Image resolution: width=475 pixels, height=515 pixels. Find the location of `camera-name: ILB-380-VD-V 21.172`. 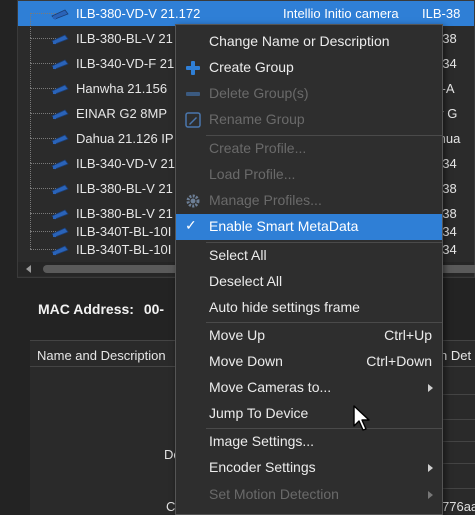

camera-name: ILB-380-VD-V 21.172 is located at coordinates (138, 13).